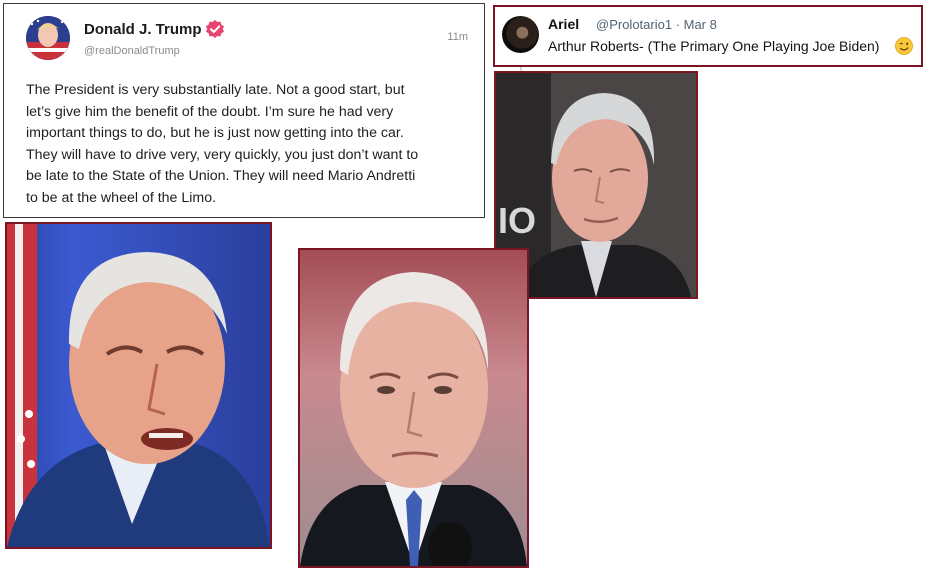  Describe the element at coordinates (457, 37) in the screenshot. I see `post-timestamp: 11m` at that location.